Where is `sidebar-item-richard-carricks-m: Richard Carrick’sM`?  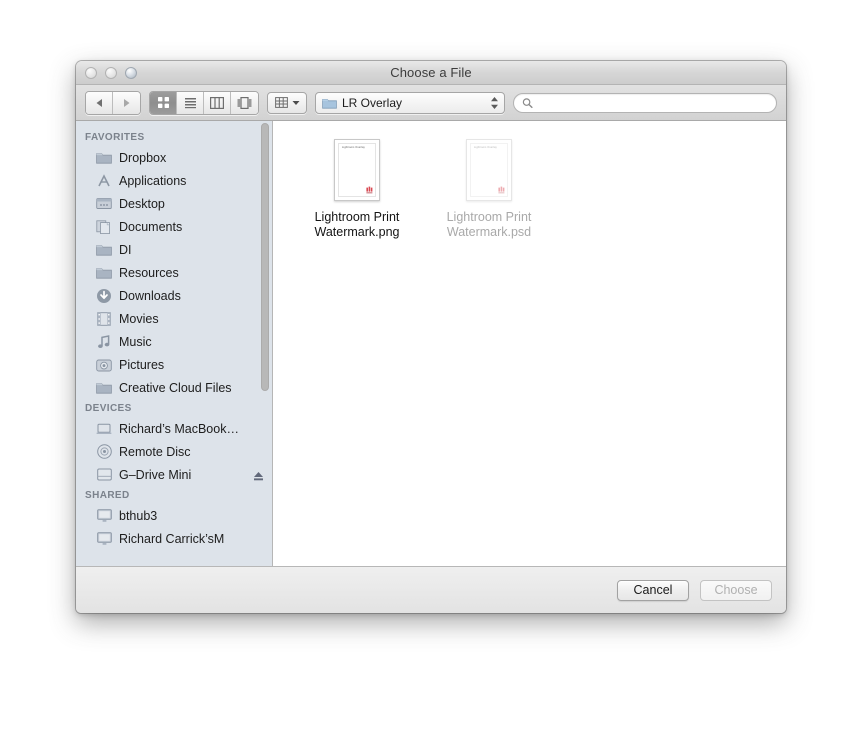 sidebar-item-richard-carricks-m: Richard Carrick’sM is located at coordinates (174, 538).